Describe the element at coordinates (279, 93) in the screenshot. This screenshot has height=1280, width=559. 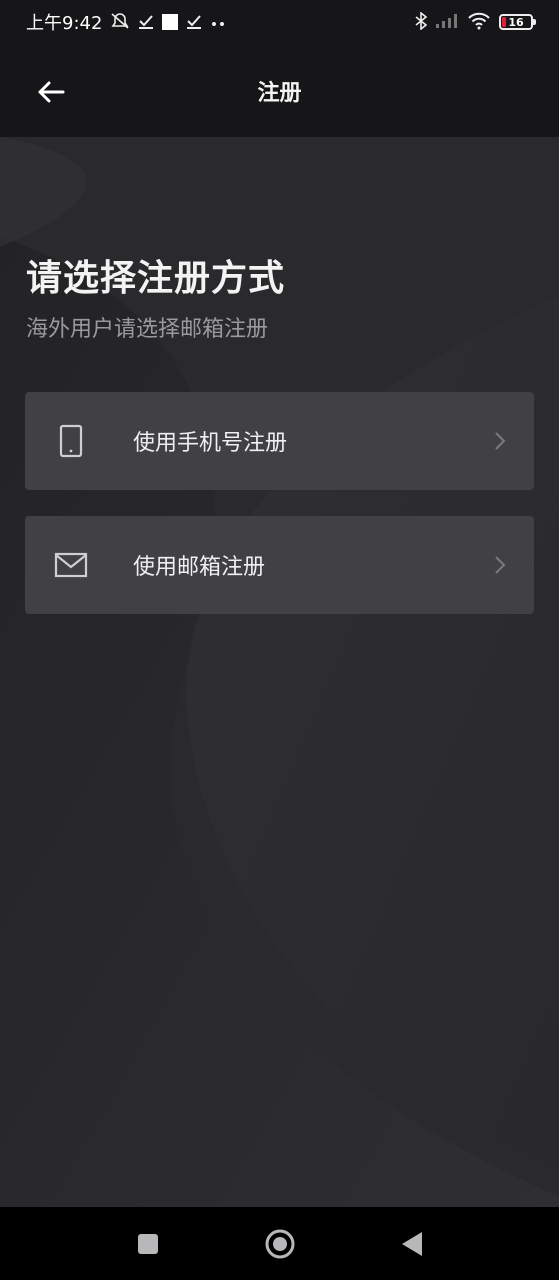
I see `page-title: 注册` at that location.